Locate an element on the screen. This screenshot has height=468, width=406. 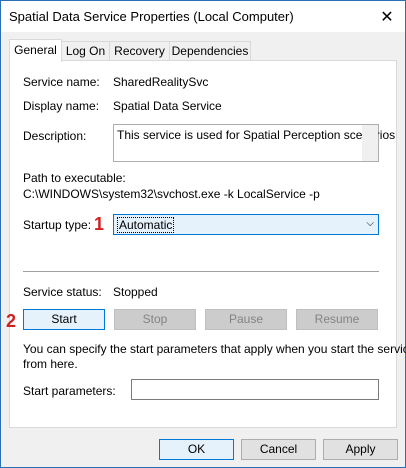
description-scrollbar is located at coordinates (370, 143).